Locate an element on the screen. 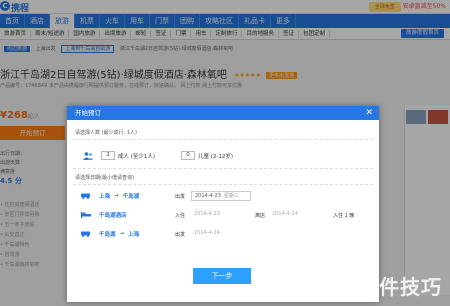  next-step-button: 下一步 is located at coordinates (222, 276).